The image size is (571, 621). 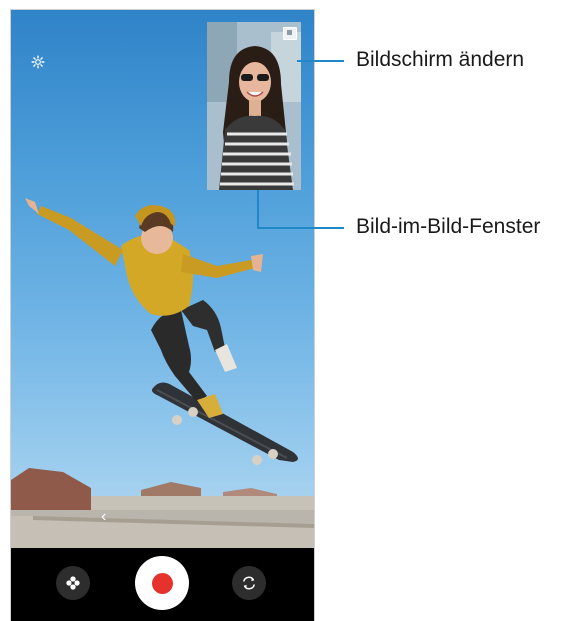 I want to click on callout-leader-lines, so click(x=300, y=144).